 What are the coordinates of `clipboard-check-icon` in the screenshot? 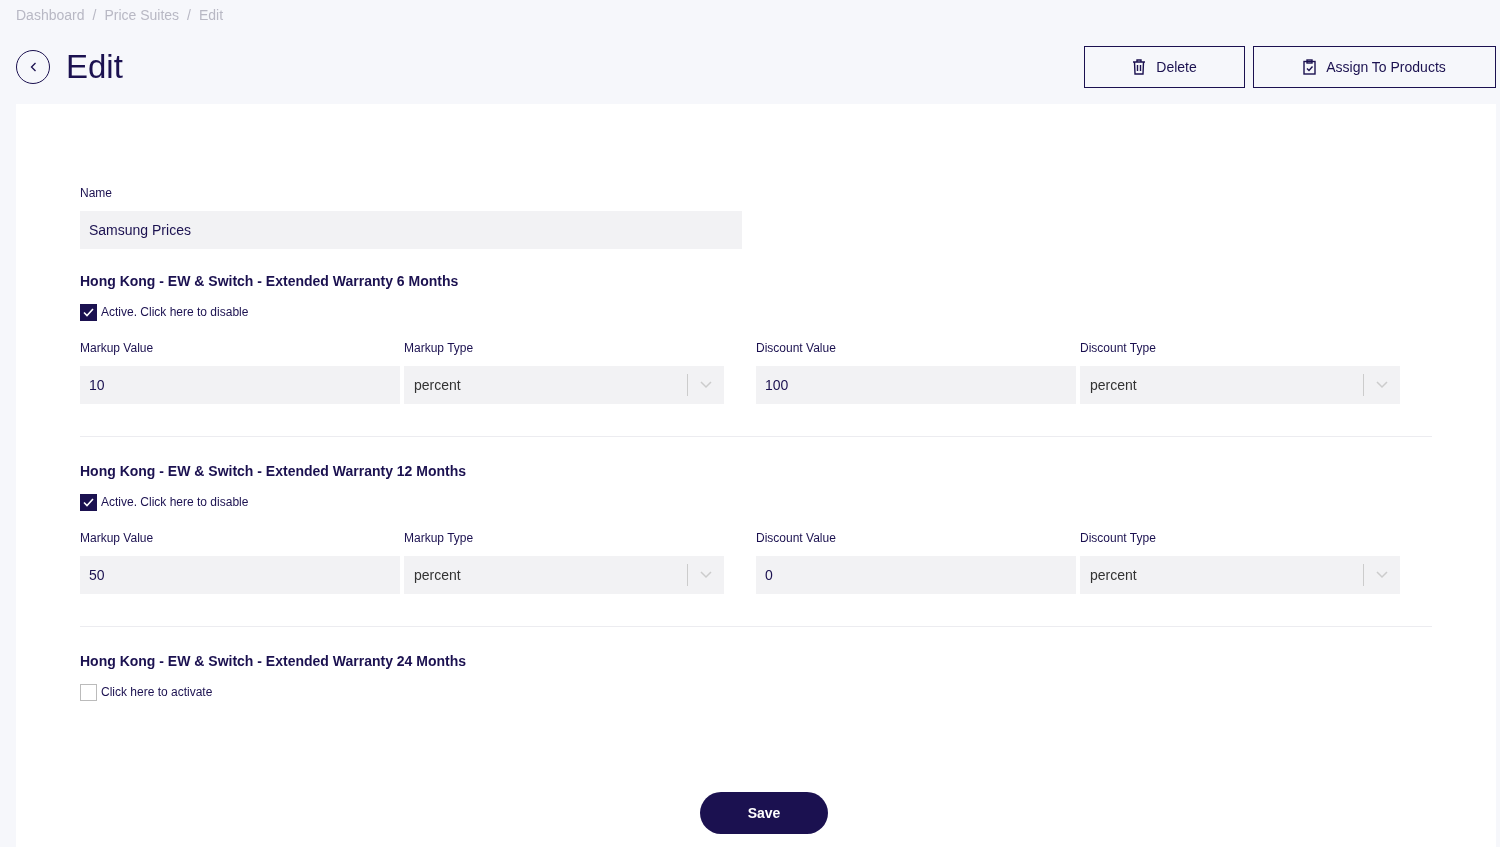 It's located at (1310, 67).